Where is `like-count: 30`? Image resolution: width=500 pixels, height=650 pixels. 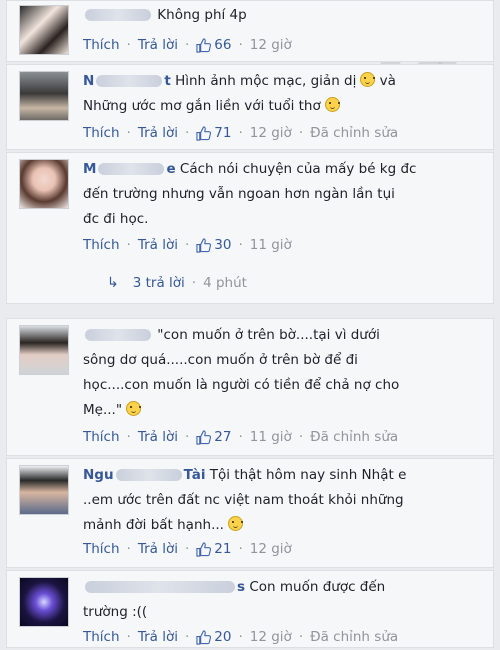 like-count: 30 is located at coordinates (213, 245).